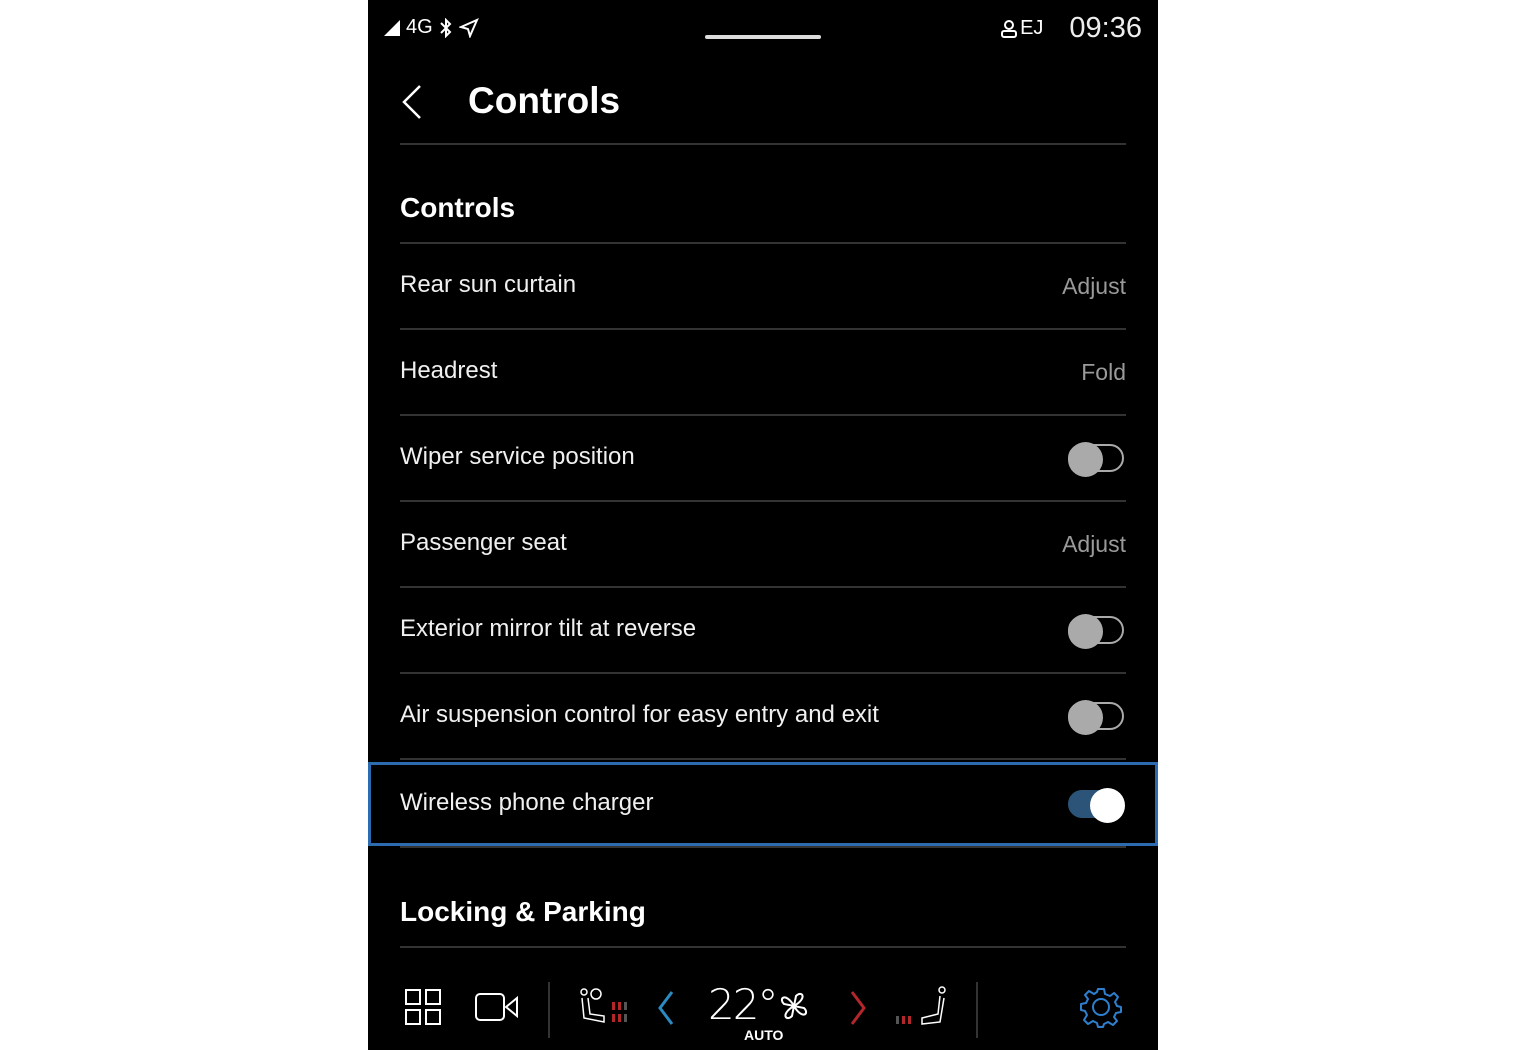 This screenshot has height=1050, width=1525. What do you see at coordinates (548, 628) in the screenshot?
I see `row-label: Exterior mirror tilt at reverse` at bounding box center [548, 628].